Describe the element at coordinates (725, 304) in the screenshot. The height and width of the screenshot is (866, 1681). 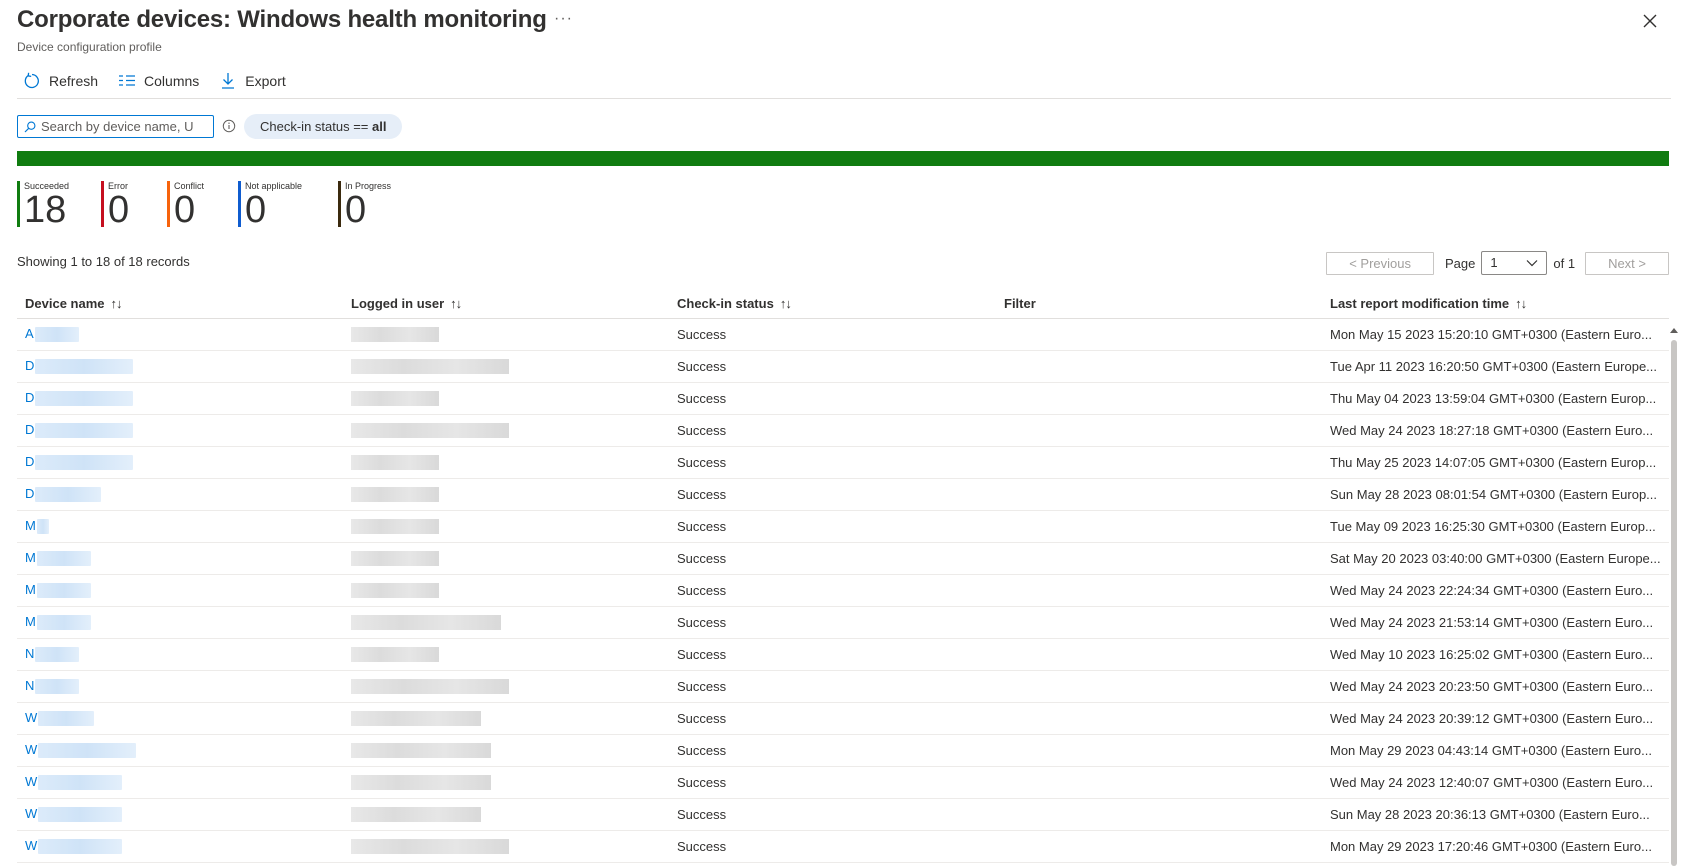
I see `column-header-label: Check-in status` at that location.